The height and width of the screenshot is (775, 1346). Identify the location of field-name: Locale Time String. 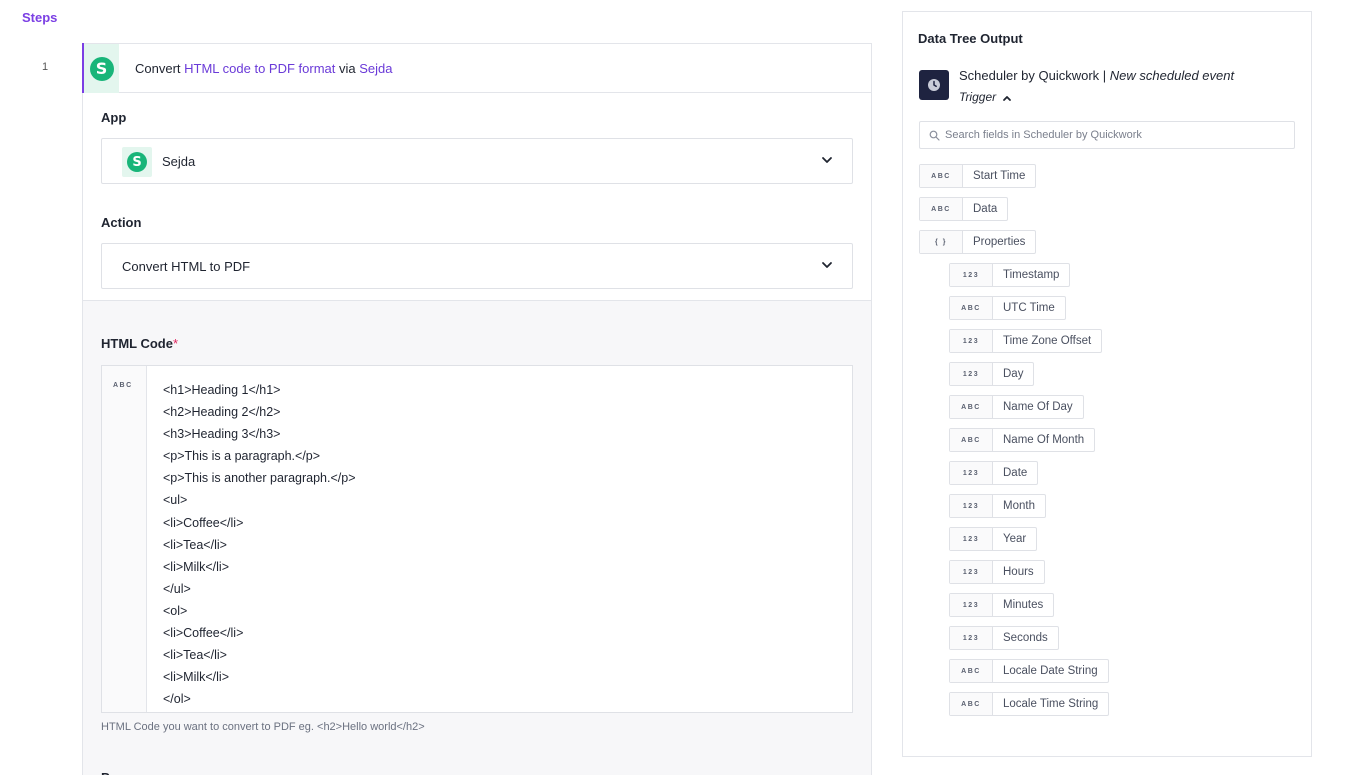
(1051, 704).